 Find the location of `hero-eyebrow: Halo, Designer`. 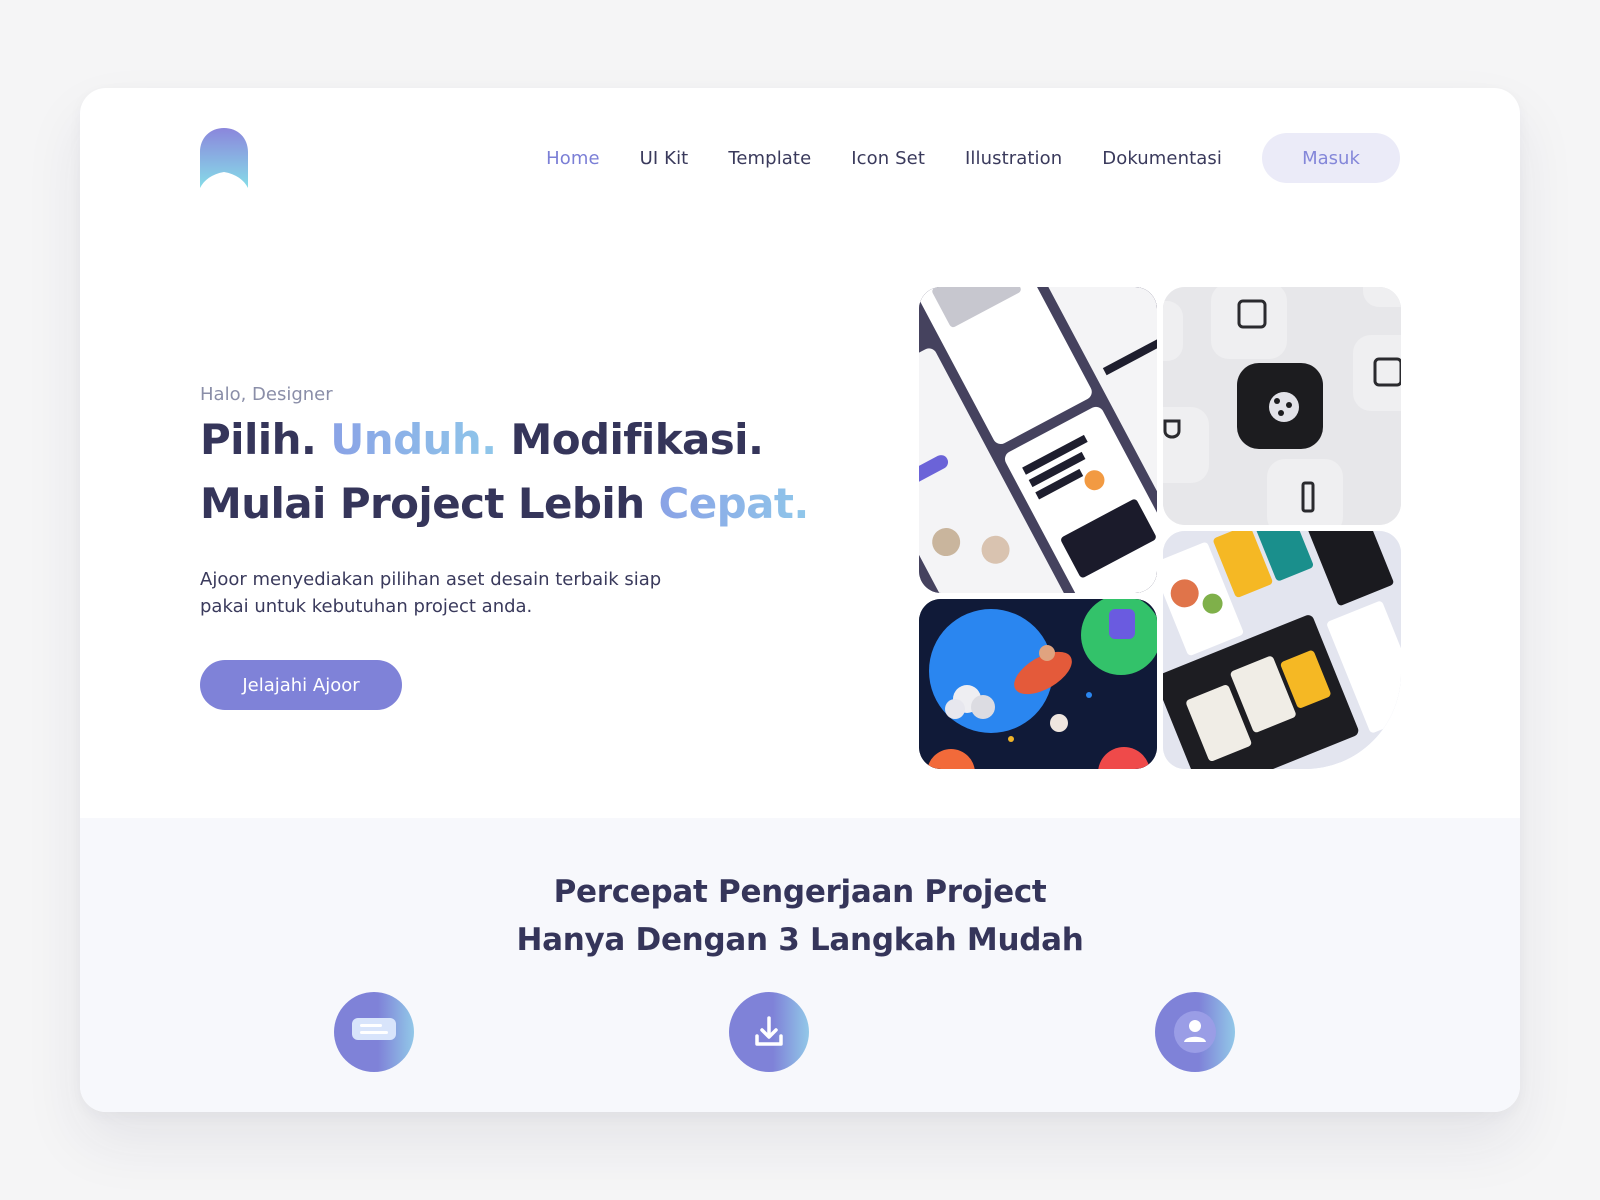

hero-eyebrow: Halo, Designer is located at coordinates (266, 394).